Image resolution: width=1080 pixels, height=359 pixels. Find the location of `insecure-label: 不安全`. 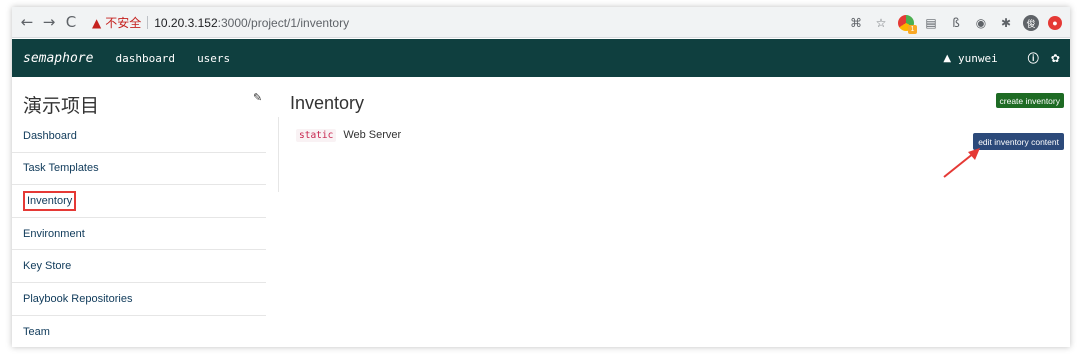

insecure-label: 不安全 is located at coordinates (123, 23).